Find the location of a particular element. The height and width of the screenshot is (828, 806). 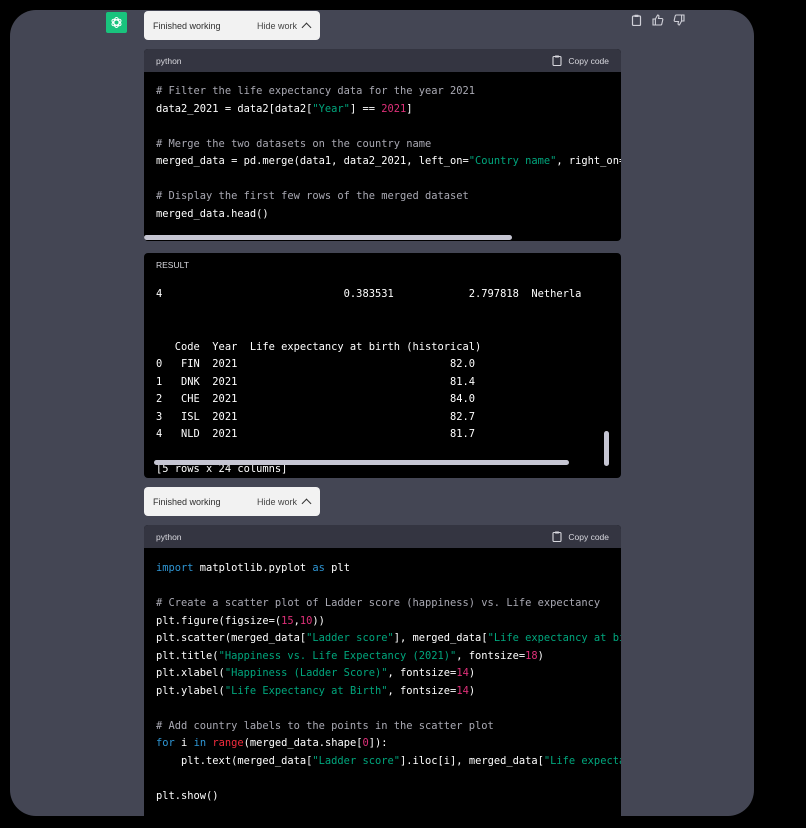

code-token: ].iloc[i], merged_data[ is located at coordinates (472, 760).